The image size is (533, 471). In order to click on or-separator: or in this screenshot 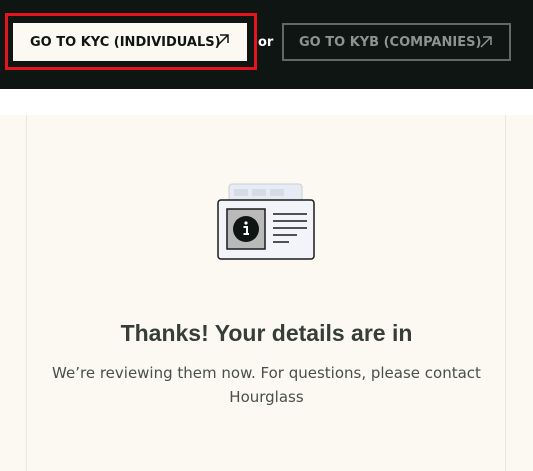, I will do `click(266, 42)`.